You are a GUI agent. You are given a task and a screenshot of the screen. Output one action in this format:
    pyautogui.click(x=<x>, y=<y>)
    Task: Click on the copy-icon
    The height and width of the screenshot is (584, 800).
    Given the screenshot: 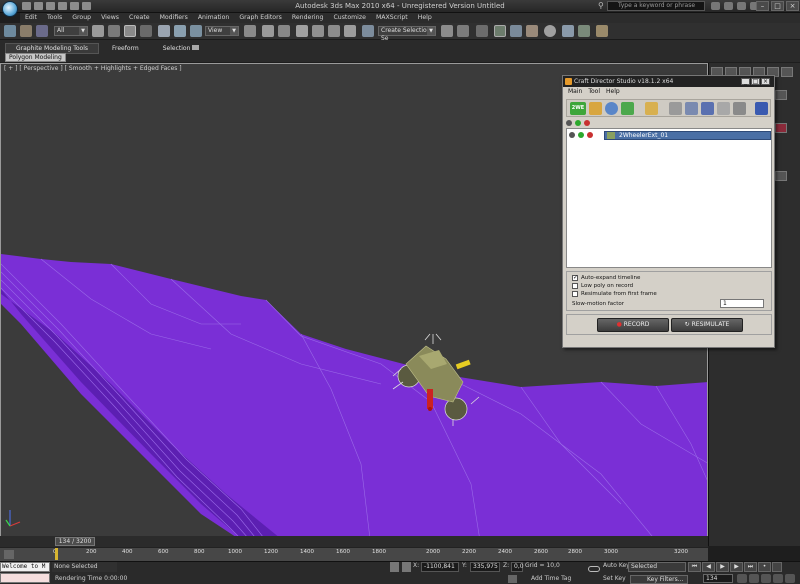 What is the action you would take?
    pyautogui.click(x=723, y=108)
    